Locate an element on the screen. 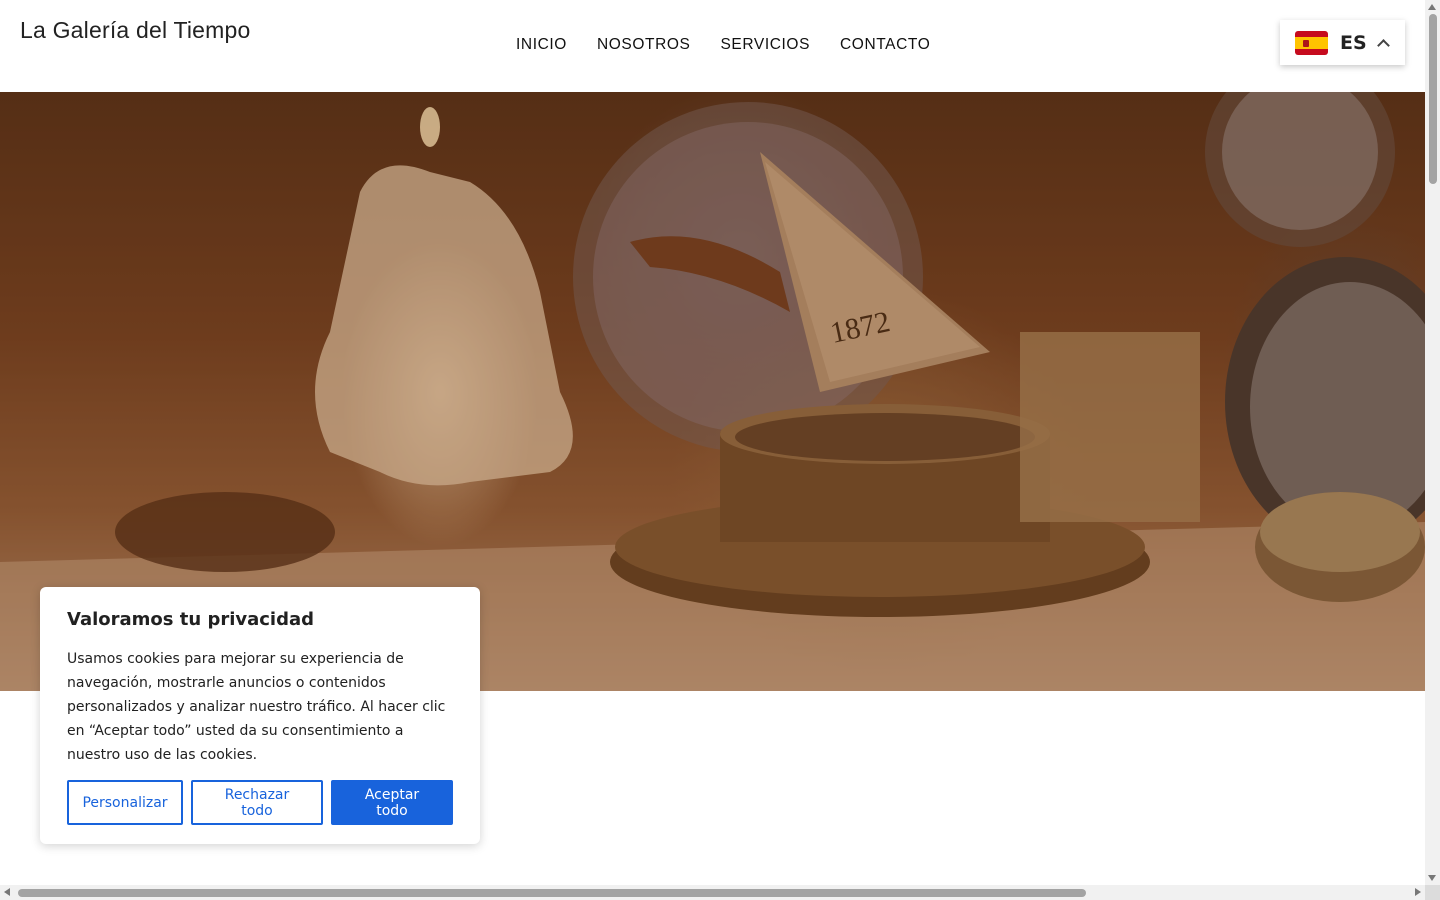 This screenshot has height=900, width=1440. language-selector: ES is located at coordinates (1342, 42).